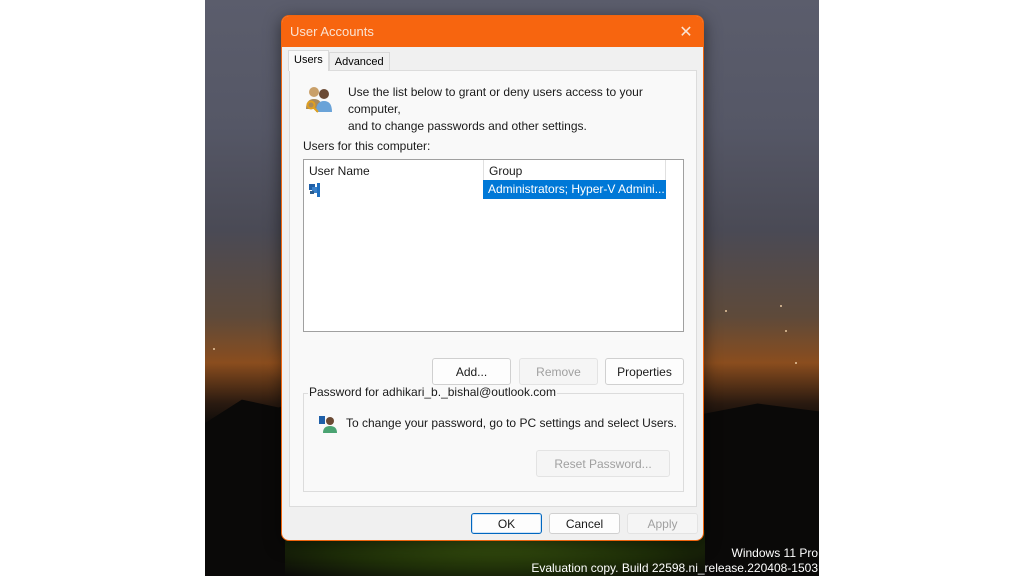 Image resolution: width=1024 pixels, height=576 pixels. I want to click on close-icon: ✕, so click(686, 32).